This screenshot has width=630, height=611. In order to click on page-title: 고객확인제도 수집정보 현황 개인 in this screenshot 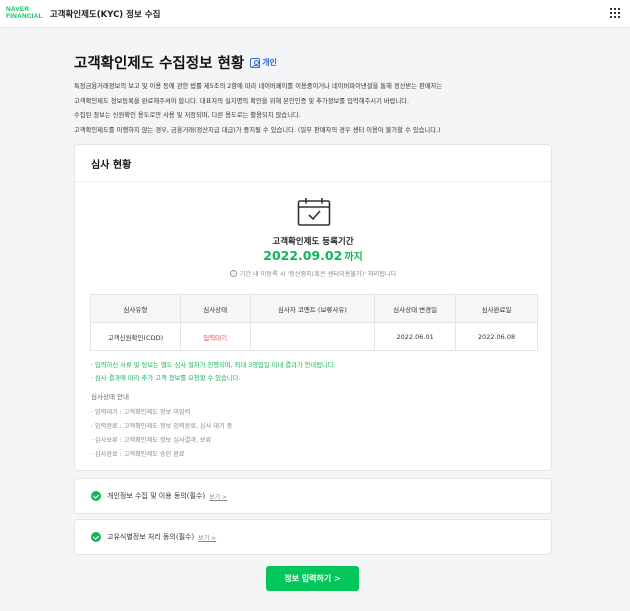, I will do `click(175, 62)`.